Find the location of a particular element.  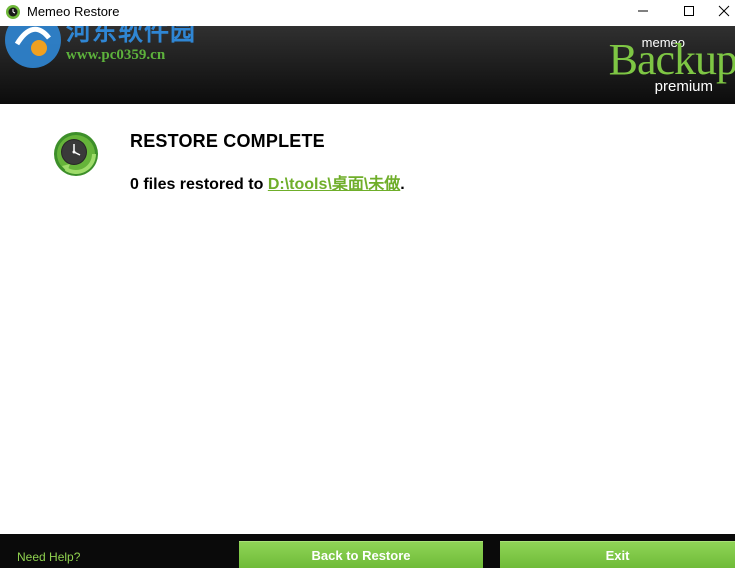

watermark-url: www.pc0359.cn is located at coordinates (116, 55).